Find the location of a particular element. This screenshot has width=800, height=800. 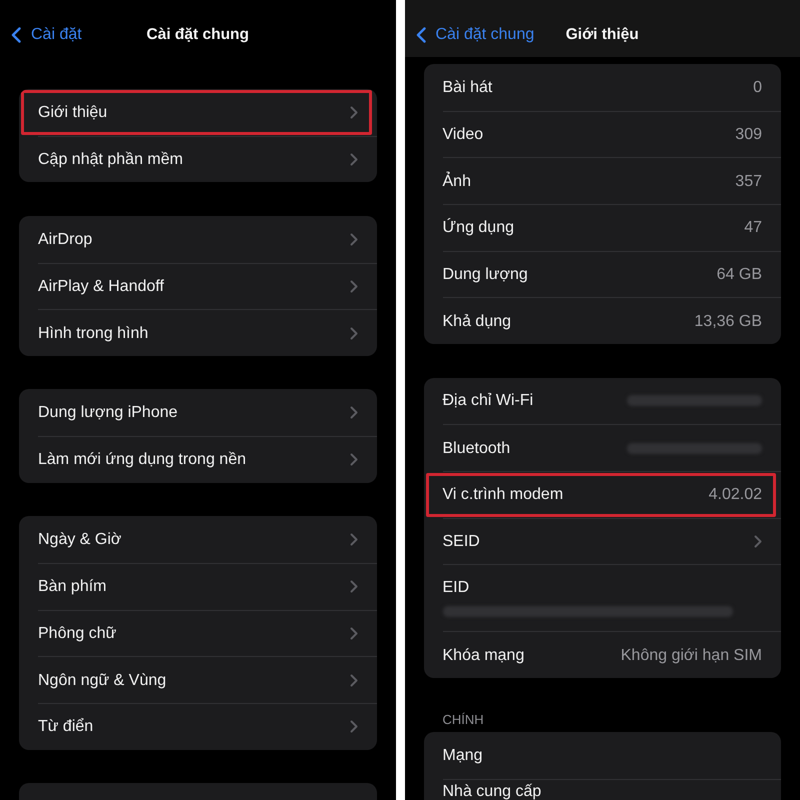

row-value: 4.02.02 is located at coordinates (735, 494).